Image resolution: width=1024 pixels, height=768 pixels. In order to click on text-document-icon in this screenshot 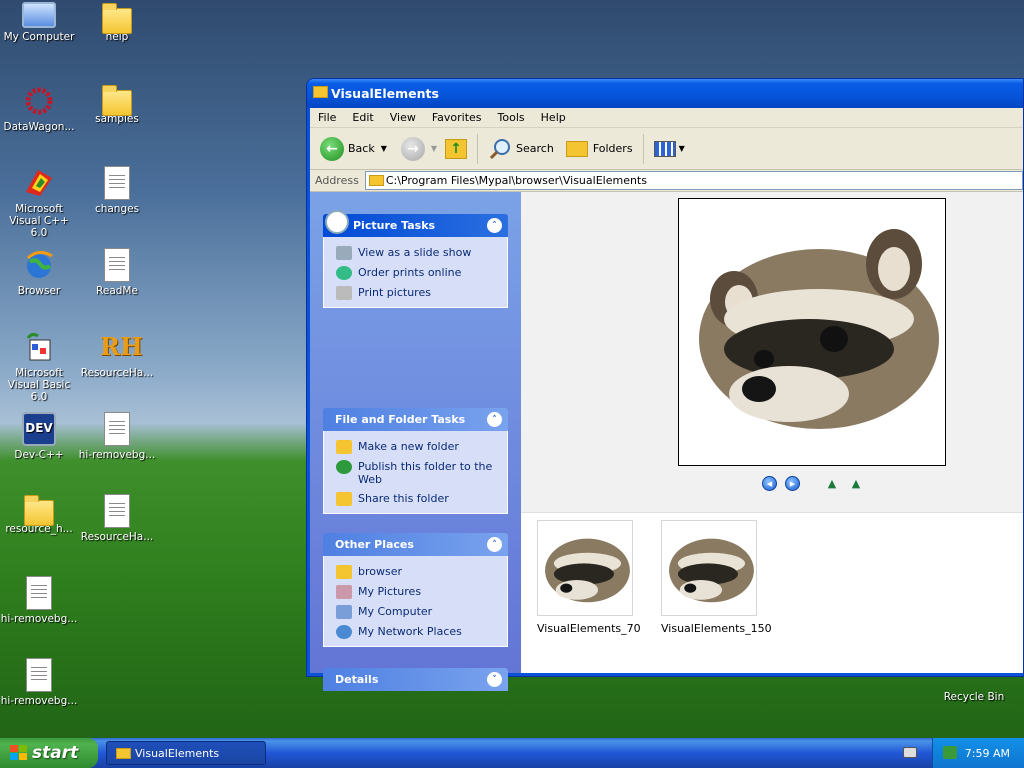, I will do `click(117, 183)`.